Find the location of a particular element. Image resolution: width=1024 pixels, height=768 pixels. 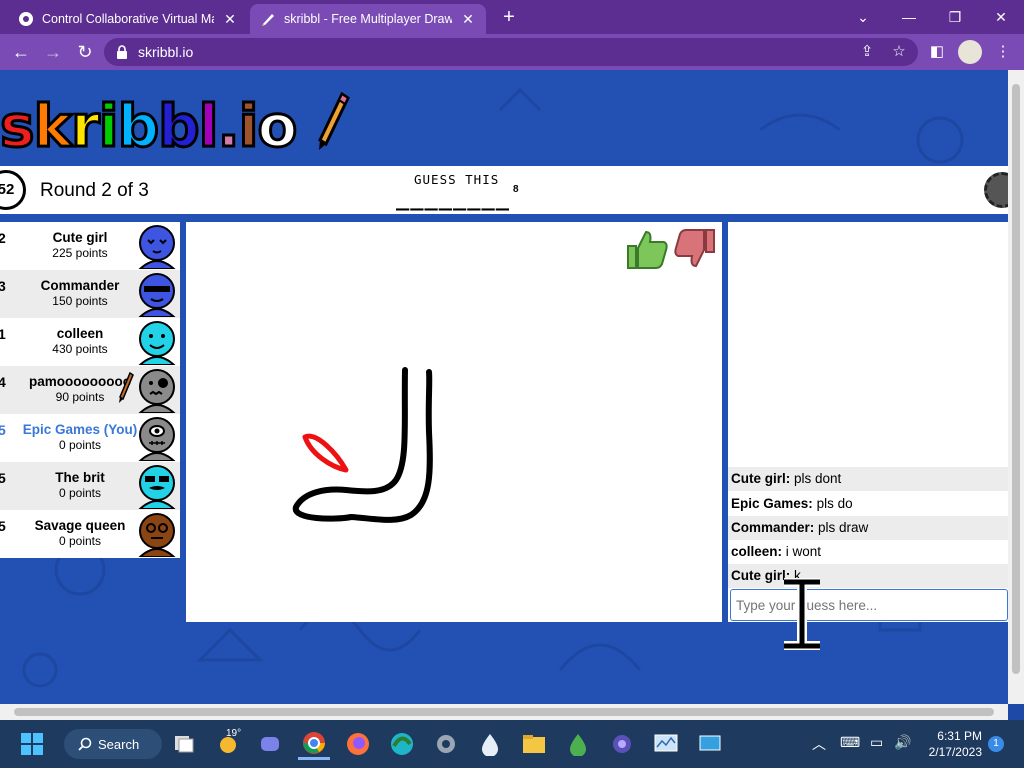

profile-avatar is located at coordinates (970, 52).